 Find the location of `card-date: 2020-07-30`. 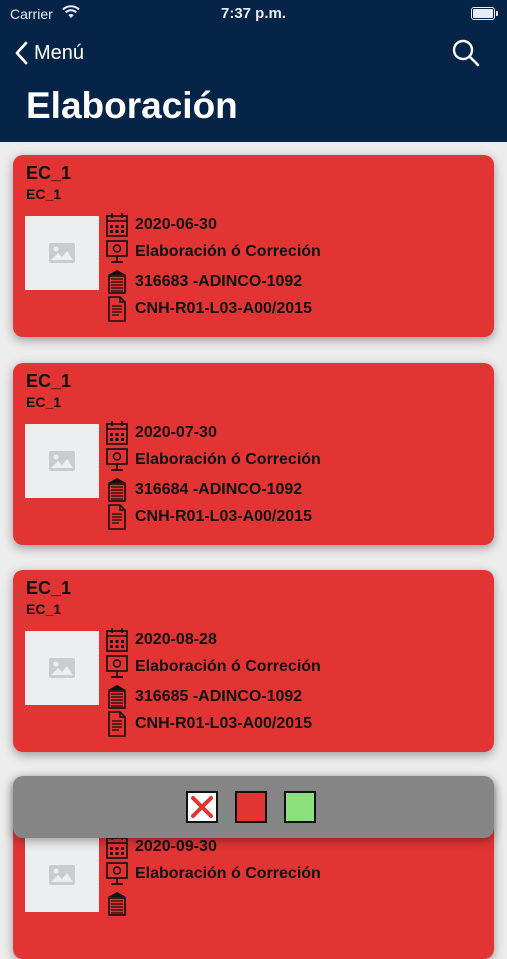

card-date: 2020-07-30 is located at coordinates (176, 432).